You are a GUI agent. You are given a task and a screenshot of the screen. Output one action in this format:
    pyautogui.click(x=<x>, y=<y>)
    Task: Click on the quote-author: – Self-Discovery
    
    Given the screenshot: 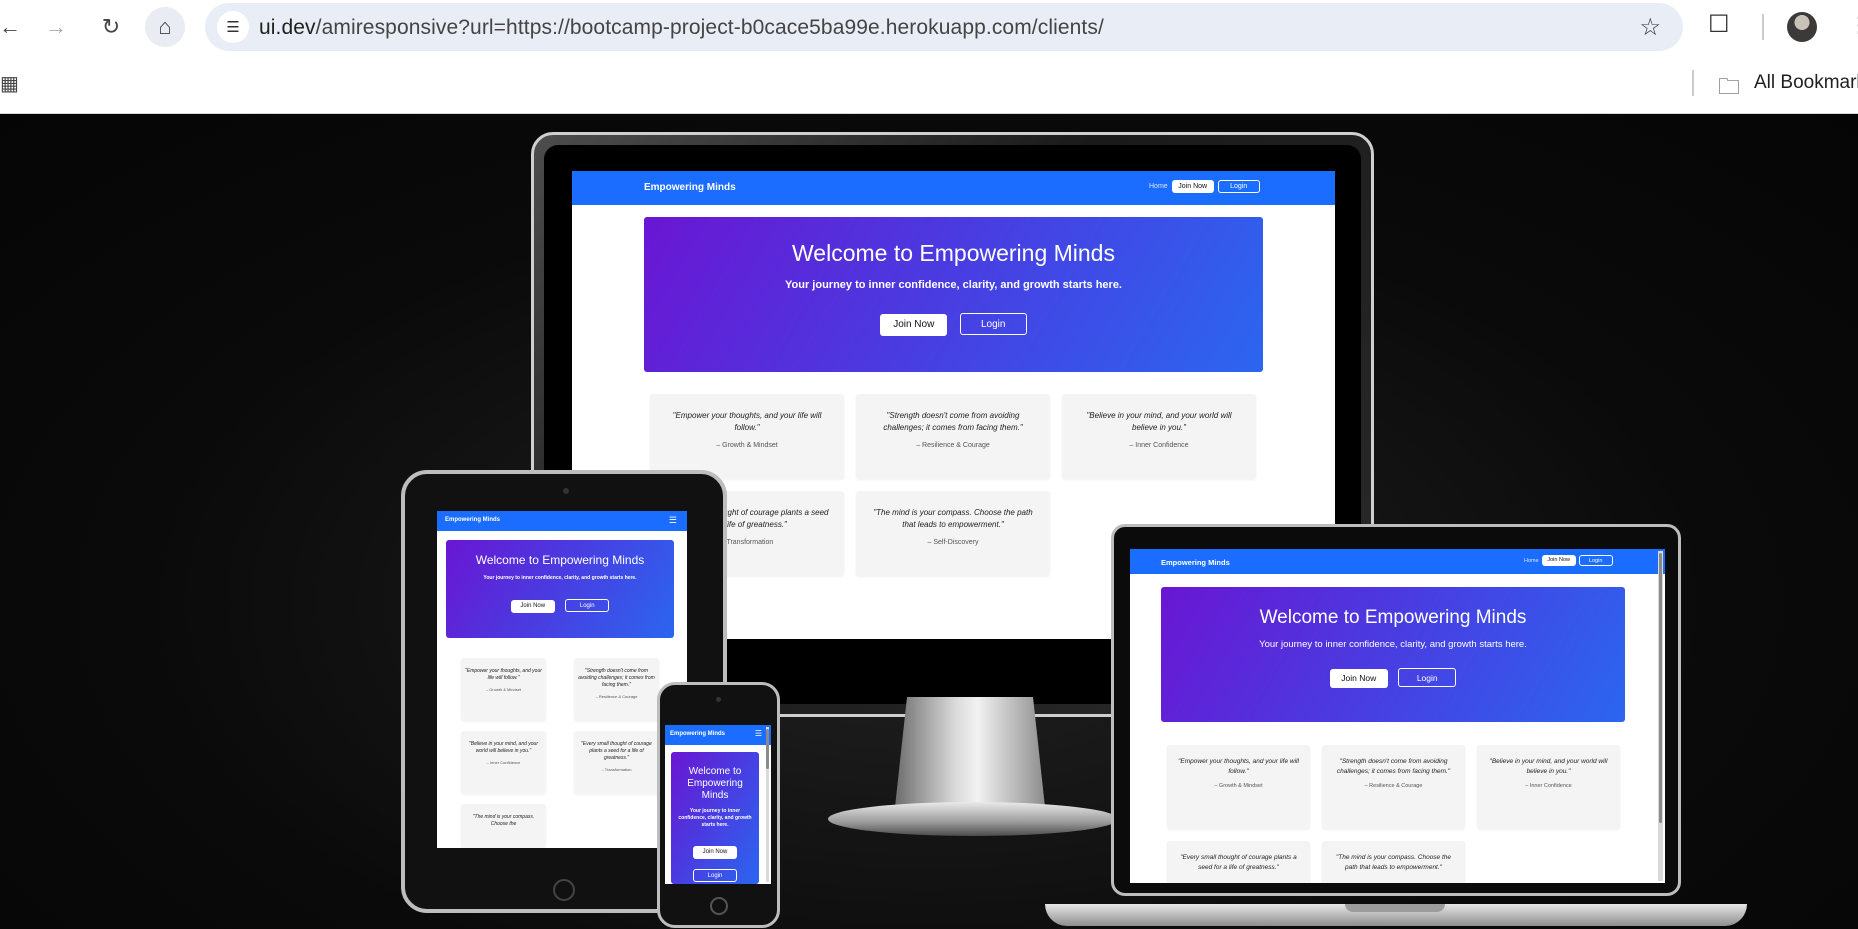 What is the action you would take?
    pyautogui.click(x=953, y=542)
    